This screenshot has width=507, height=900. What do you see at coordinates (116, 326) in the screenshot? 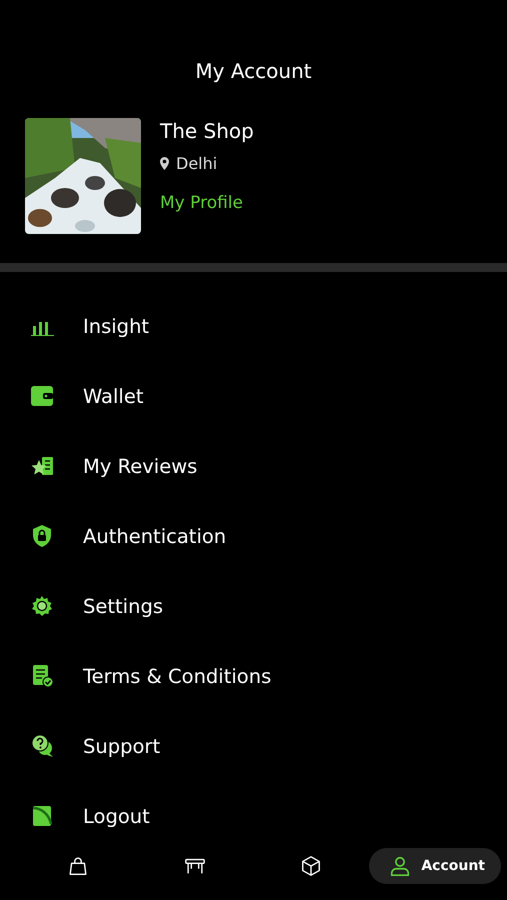
I see `menu-item: Insight` at bounding box center [116, 326].